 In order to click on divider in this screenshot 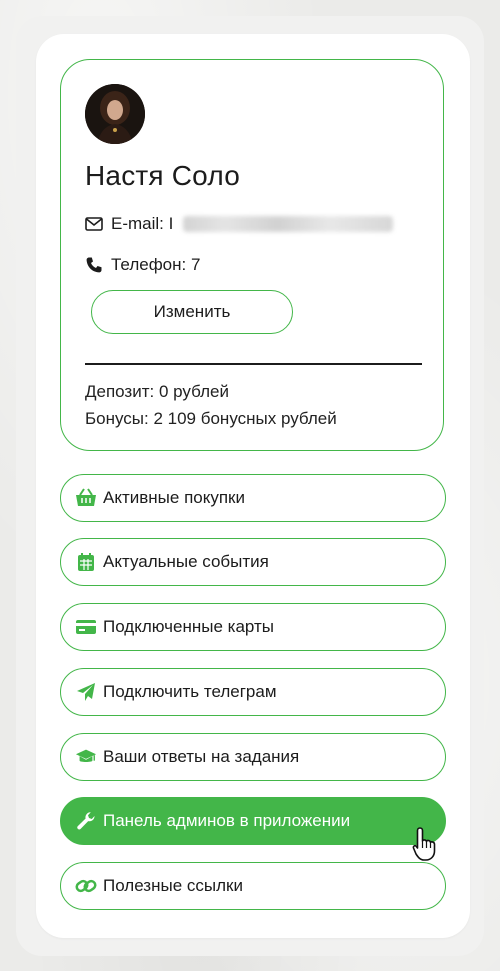, I will do `click(253, 364)`.